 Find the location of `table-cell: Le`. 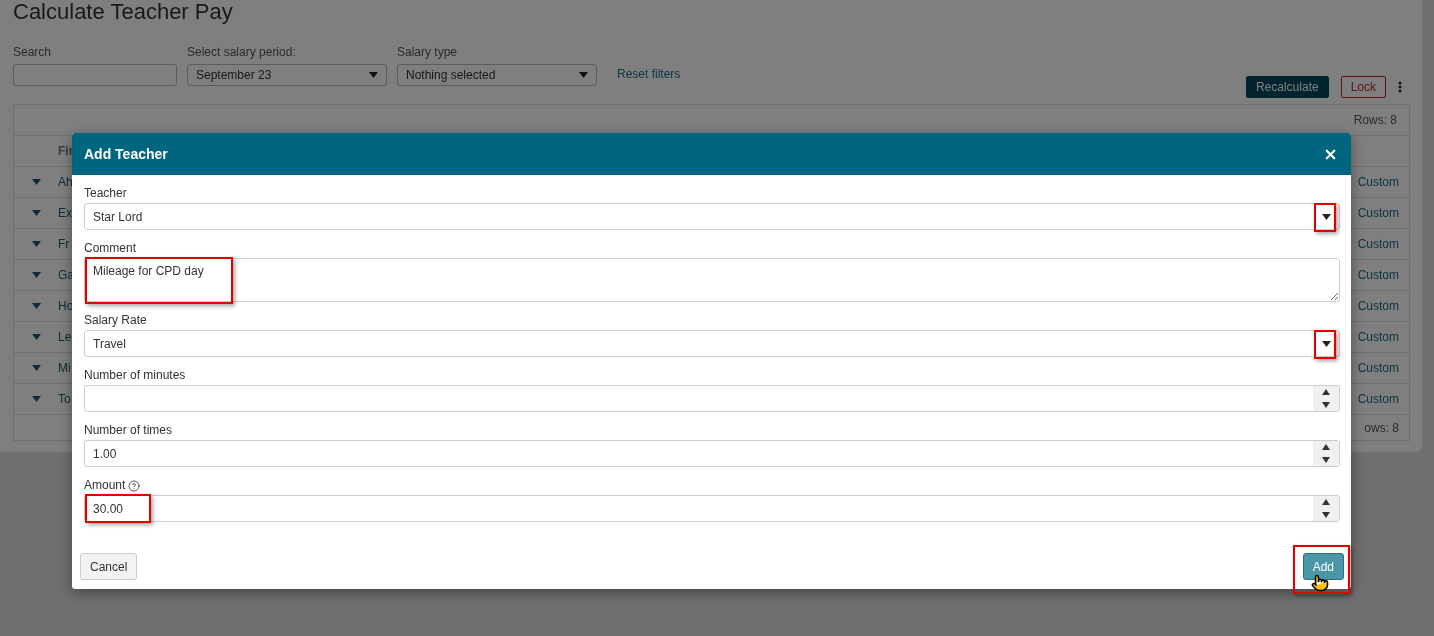

table-cell: Le is located at coordinates (65, 337).